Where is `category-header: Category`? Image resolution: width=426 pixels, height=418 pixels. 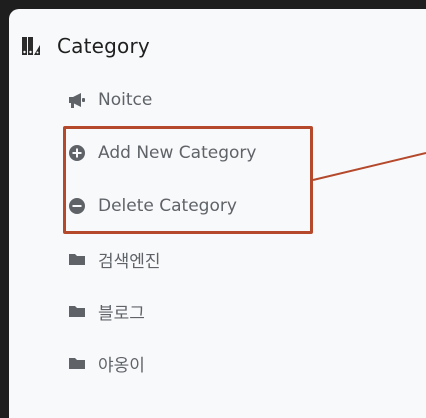 category-header: Category is located at coordinates (211, 46).